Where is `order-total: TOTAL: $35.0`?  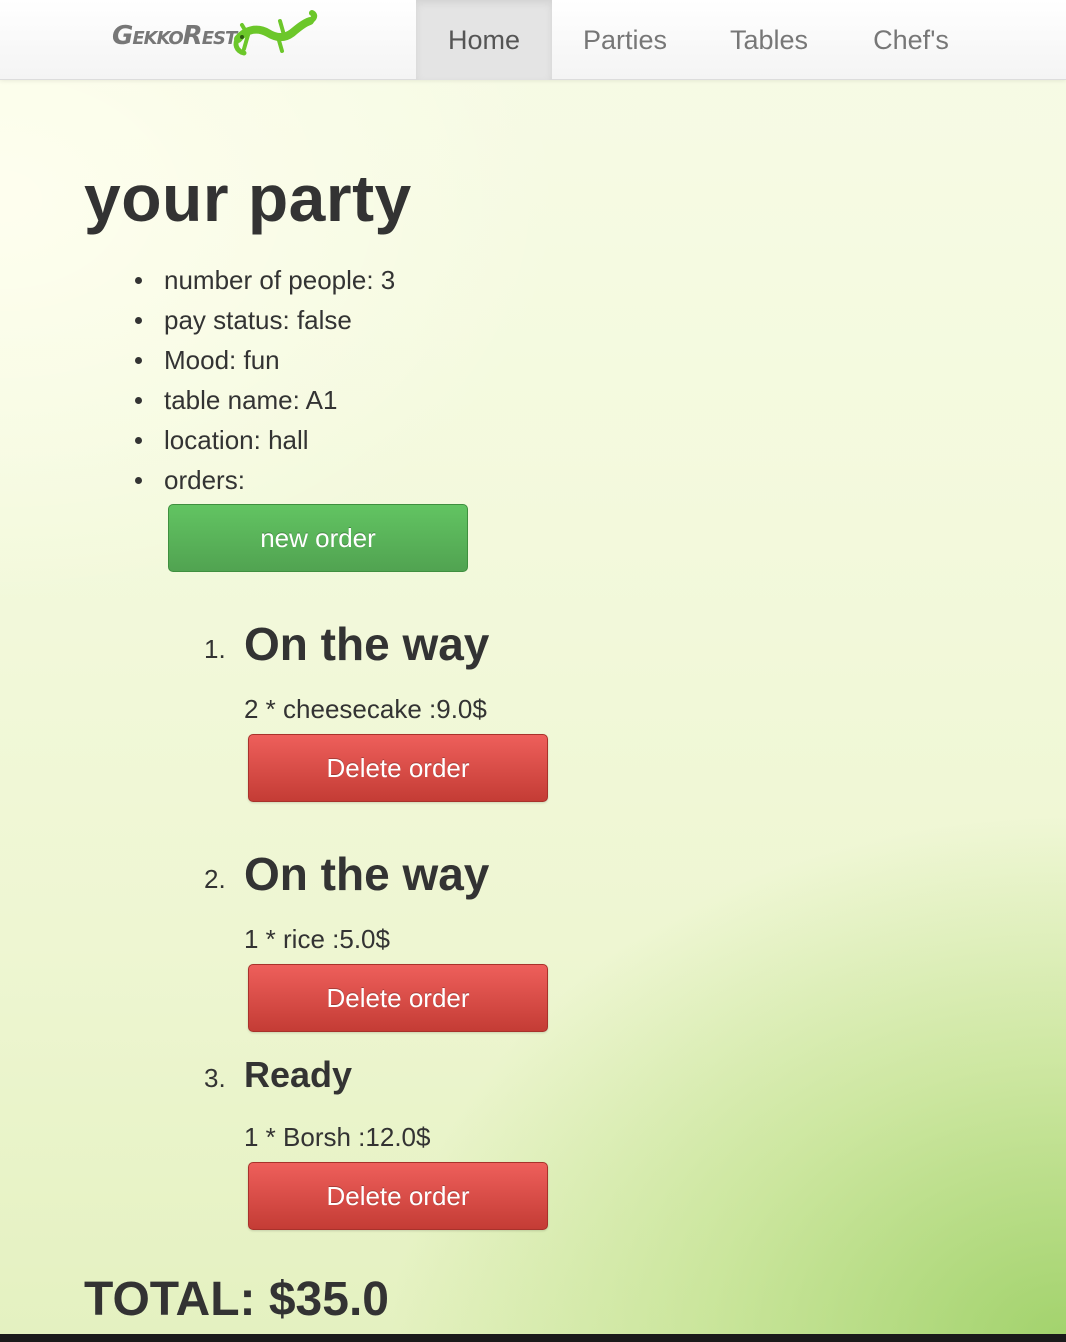 order-total: TOTAL: $35.0 is located at coordinates (236, 1299).